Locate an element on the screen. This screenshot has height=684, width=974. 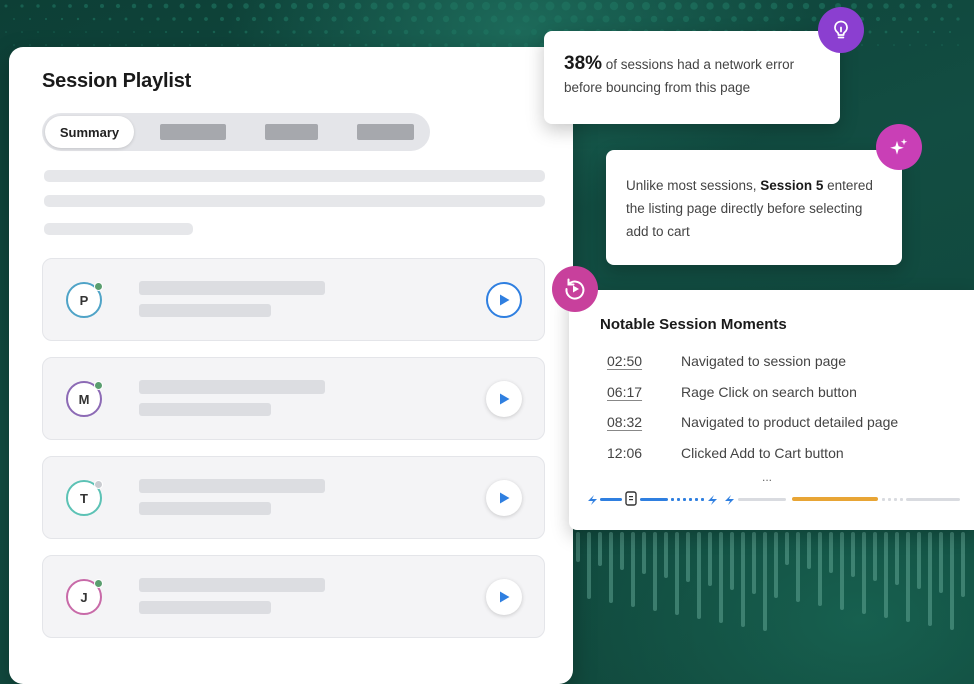
session-row: J is located at coordinates (293, 596).